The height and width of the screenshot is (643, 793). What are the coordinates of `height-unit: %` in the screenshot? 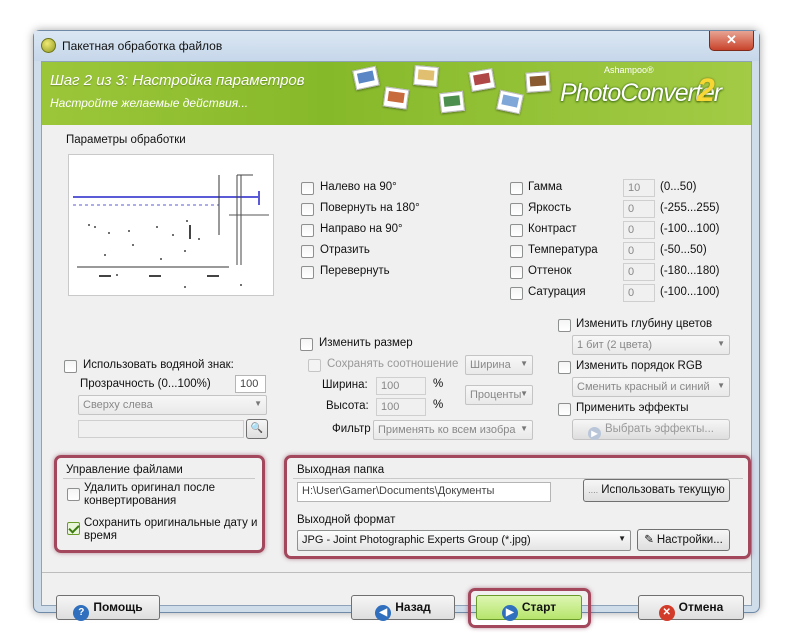 It's located at (438, 405).